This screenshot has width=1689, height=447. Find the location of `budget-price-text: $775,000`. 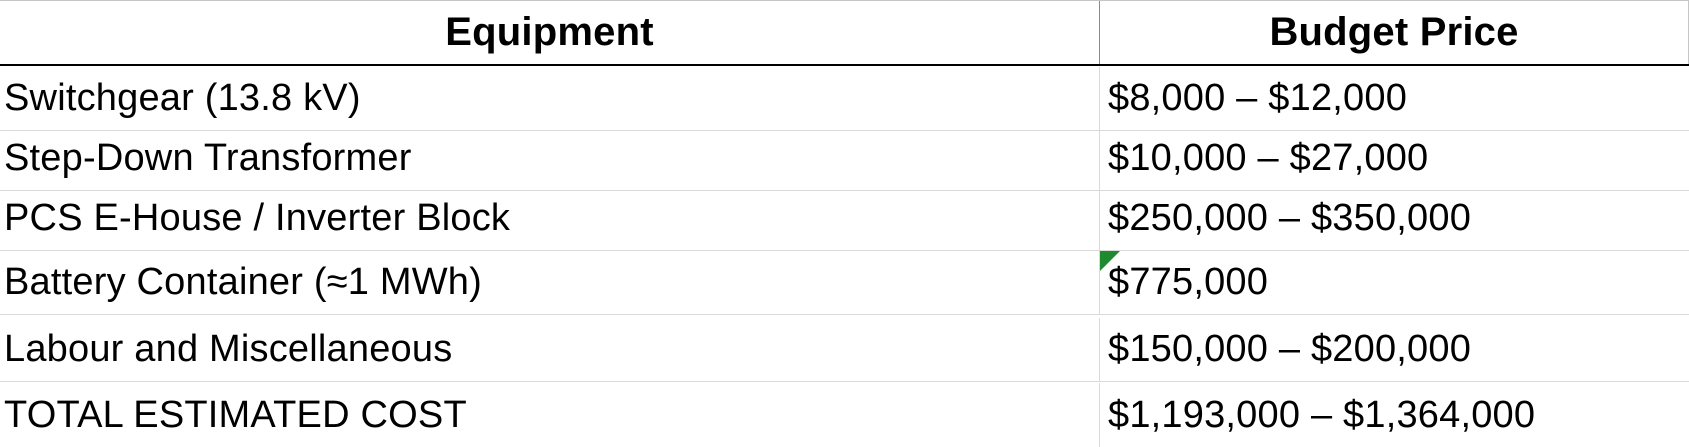

budget-price-text: $775,000 is located at coordinates (1188, 282).